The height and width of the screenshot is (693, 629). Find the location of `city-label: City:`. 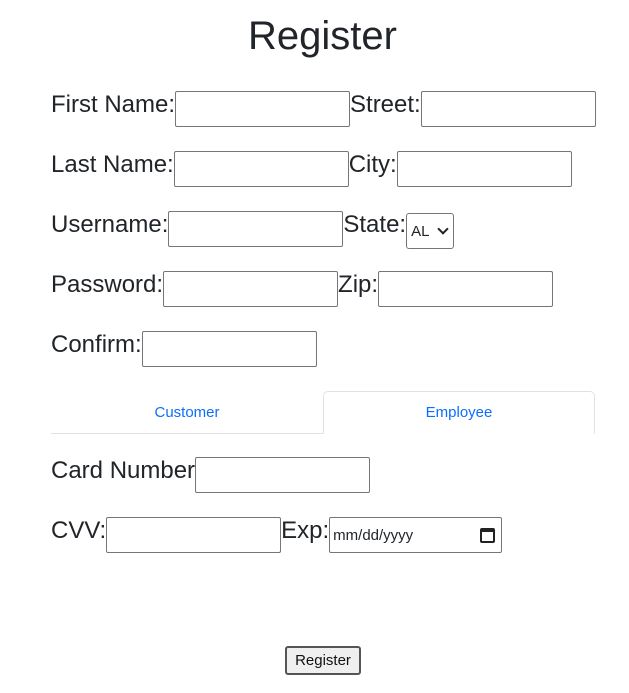

city-label: City: is located at coordinates (372, 164).